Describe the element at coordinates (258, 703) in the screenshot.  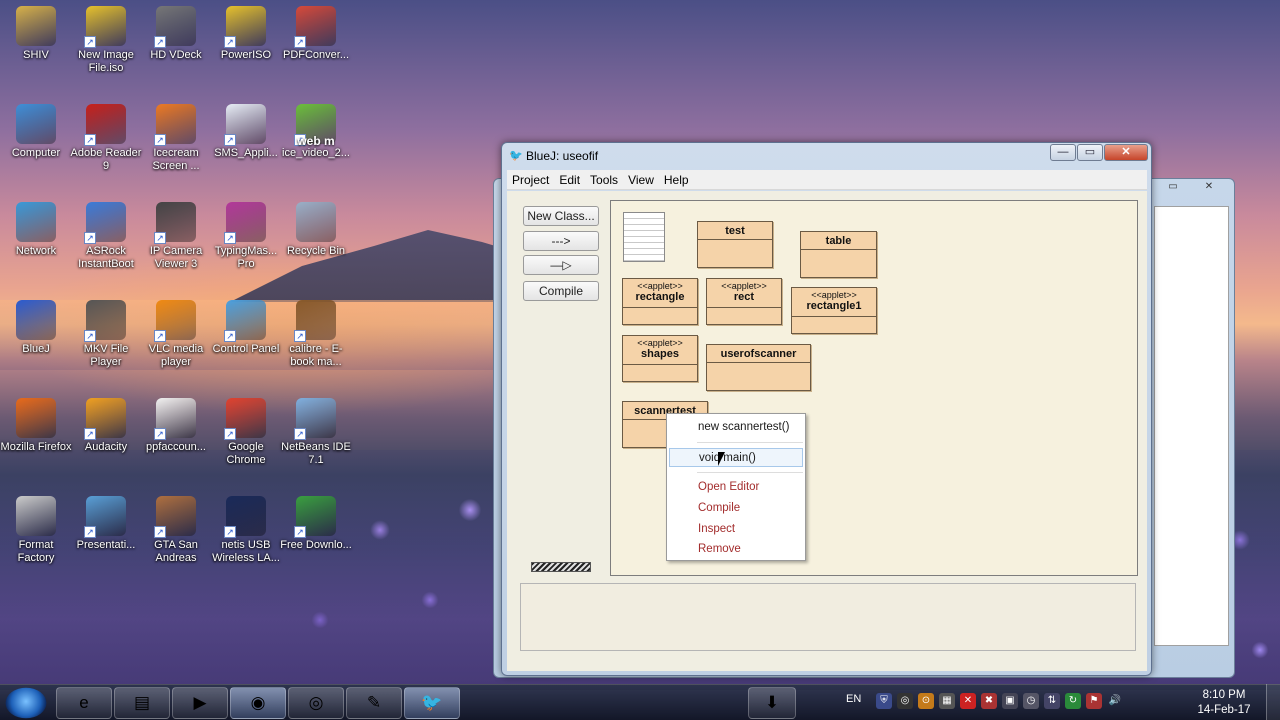
I see `chrome-taskbar-icon: ◉` at that location.